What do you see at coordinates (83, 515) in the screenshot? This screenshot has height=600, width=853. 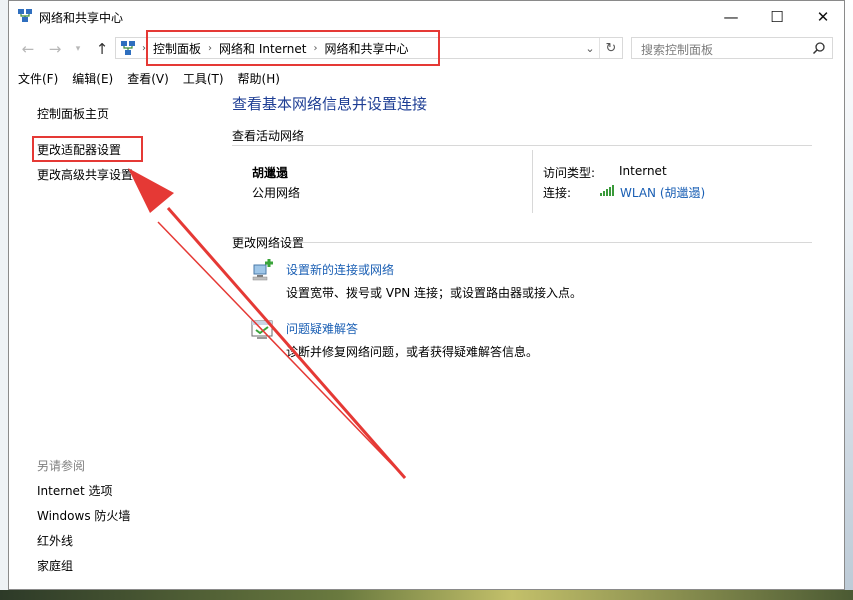 I see `see-also-windows-firewall: Windows 防火墙` at bounding box center [83, 515].